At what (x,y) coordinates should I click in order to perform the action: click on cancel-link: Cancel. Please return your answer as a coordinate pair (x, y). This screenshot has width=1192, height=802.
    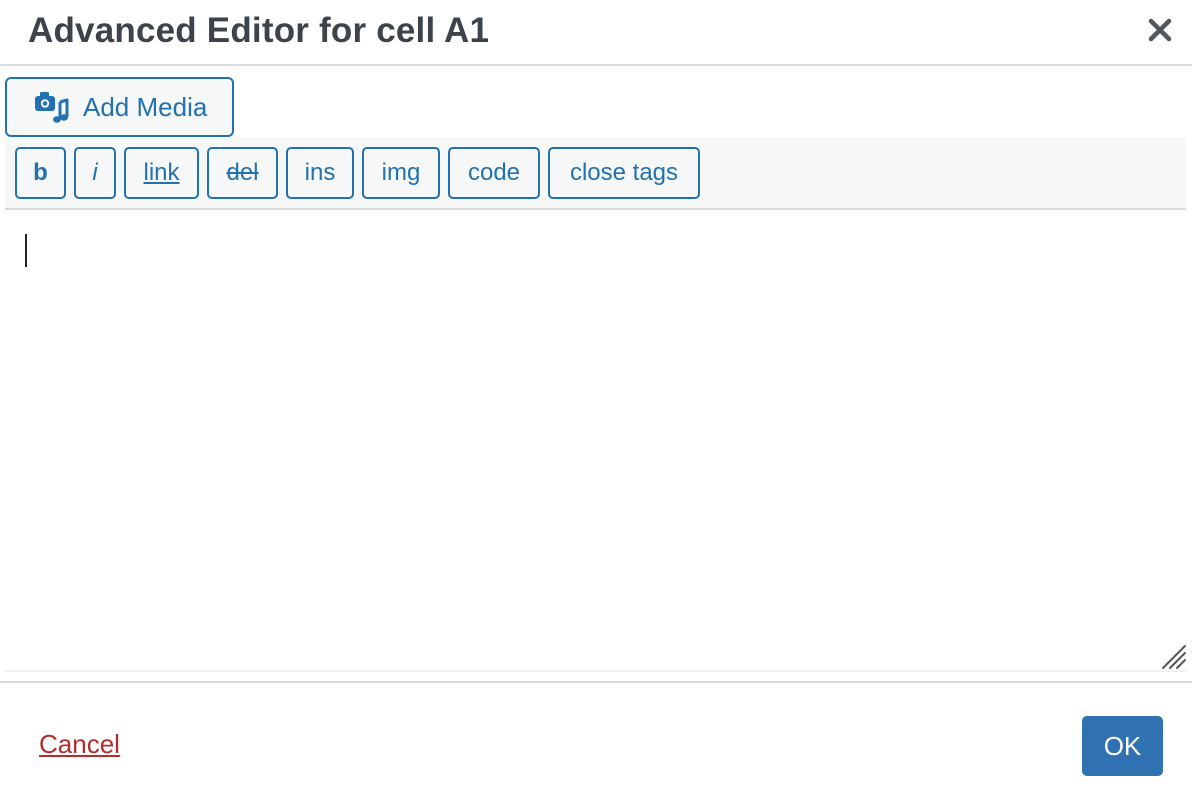
    Looking at the image, I should click on (79, 744).